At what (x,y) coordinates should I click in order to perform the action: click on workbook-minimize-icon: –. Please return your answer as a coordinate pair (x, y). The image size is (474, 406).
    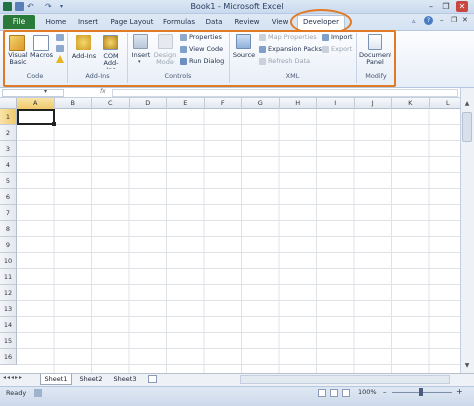
    Looking at the image, I should click on (442, 20).